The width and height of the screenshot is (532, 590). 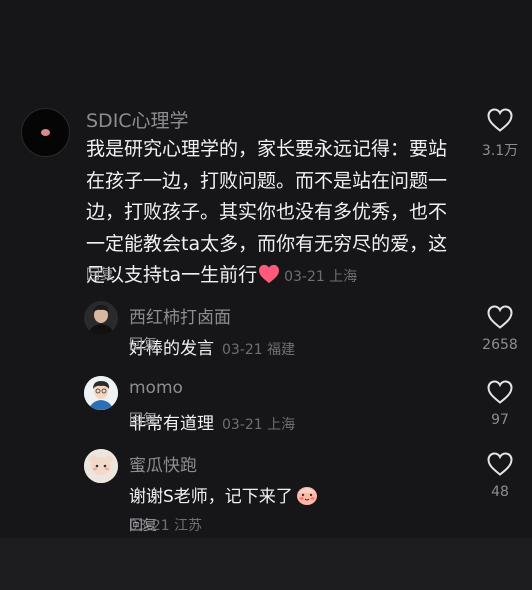 I want to click on like-count: 97, so click(x=500, y=420).